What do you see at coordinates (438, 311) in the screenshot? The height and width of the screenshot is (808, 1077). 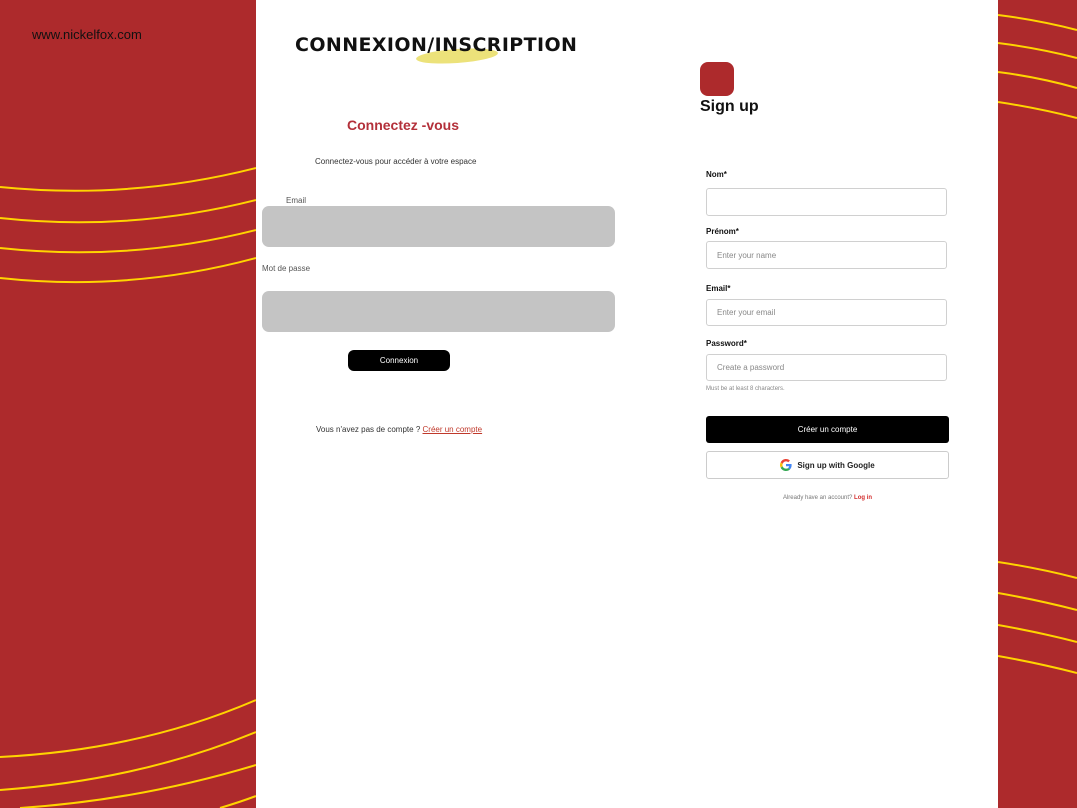 I see `login-password-input` at bounding box center [438, 311].